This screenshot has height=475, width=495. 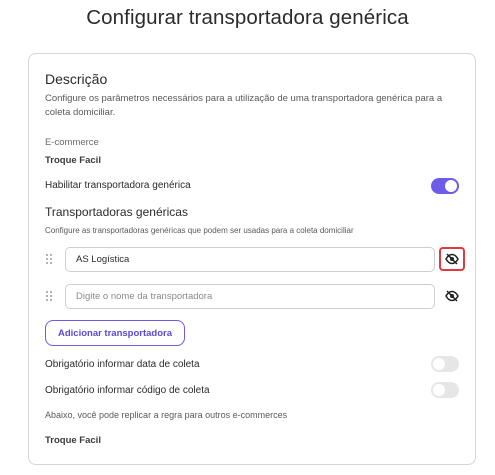 I want to click on required-pickup-date-label: Obrigatório informar data de coleta, so click(x=122, y=364).